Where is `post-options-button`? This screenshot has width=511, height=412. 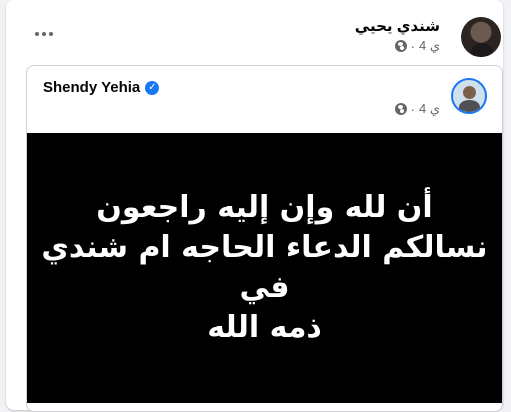 post-options-button is located at coordinates (44, 34).